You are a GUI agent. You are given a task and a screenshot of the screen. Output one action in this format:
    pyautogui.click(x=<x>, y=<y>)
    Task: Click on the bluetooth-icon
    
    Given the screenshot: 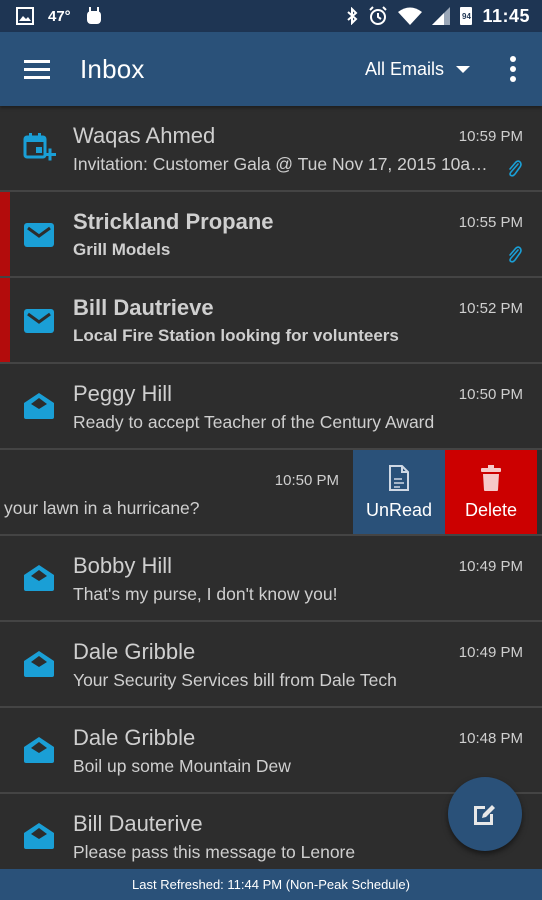 What is the action you would take?
    pyautogui.click(x=352, y=16)
    